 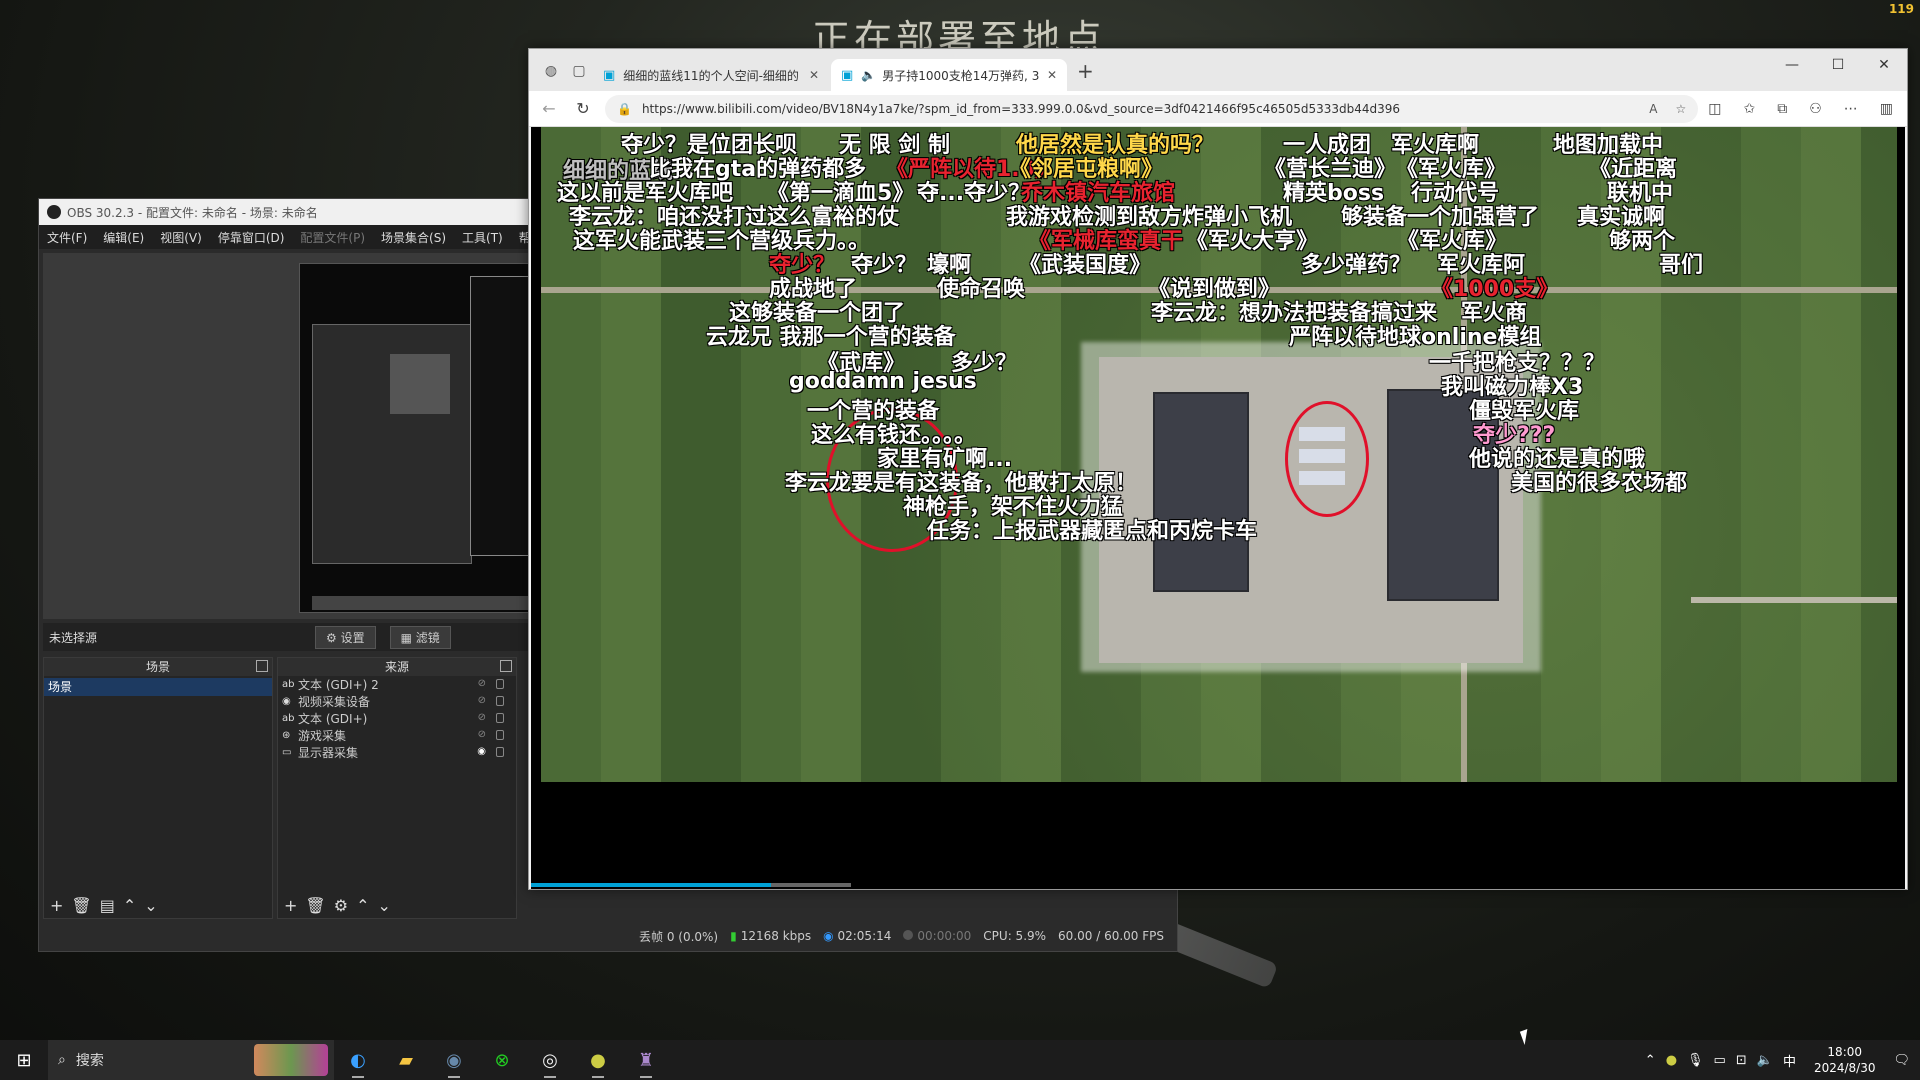 What do you see at coordinates (1695, 1060) in the screenshot?
I see `microphone-icon: 🎙` at bounding box center [1695, 1060].